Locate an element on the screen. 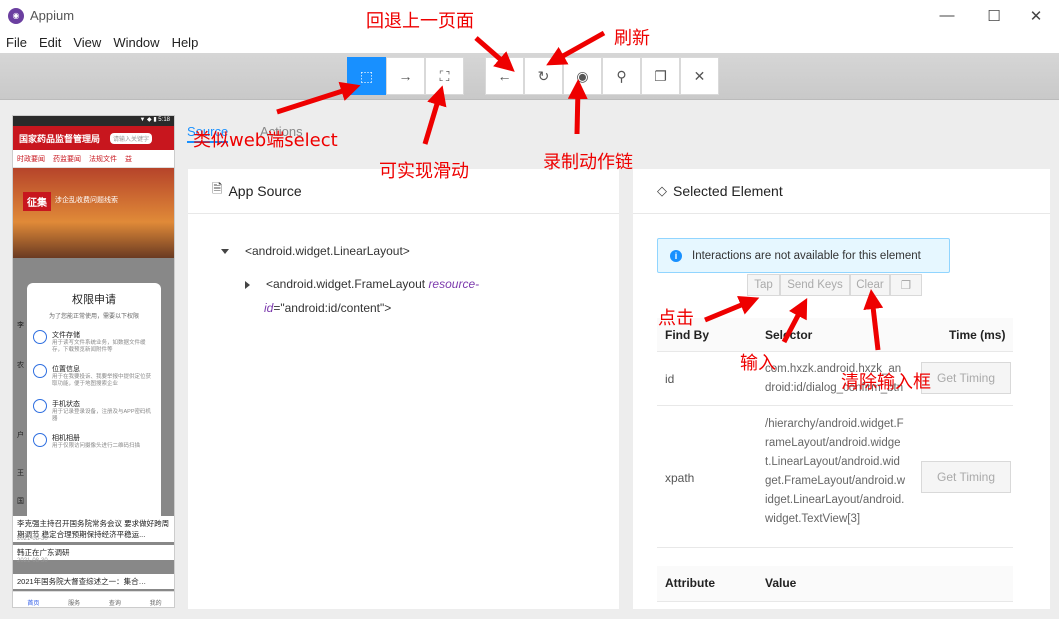 This screenshot has height=619, width=1059. permission-title: 手机状态 is located at coordinates (66, 404).